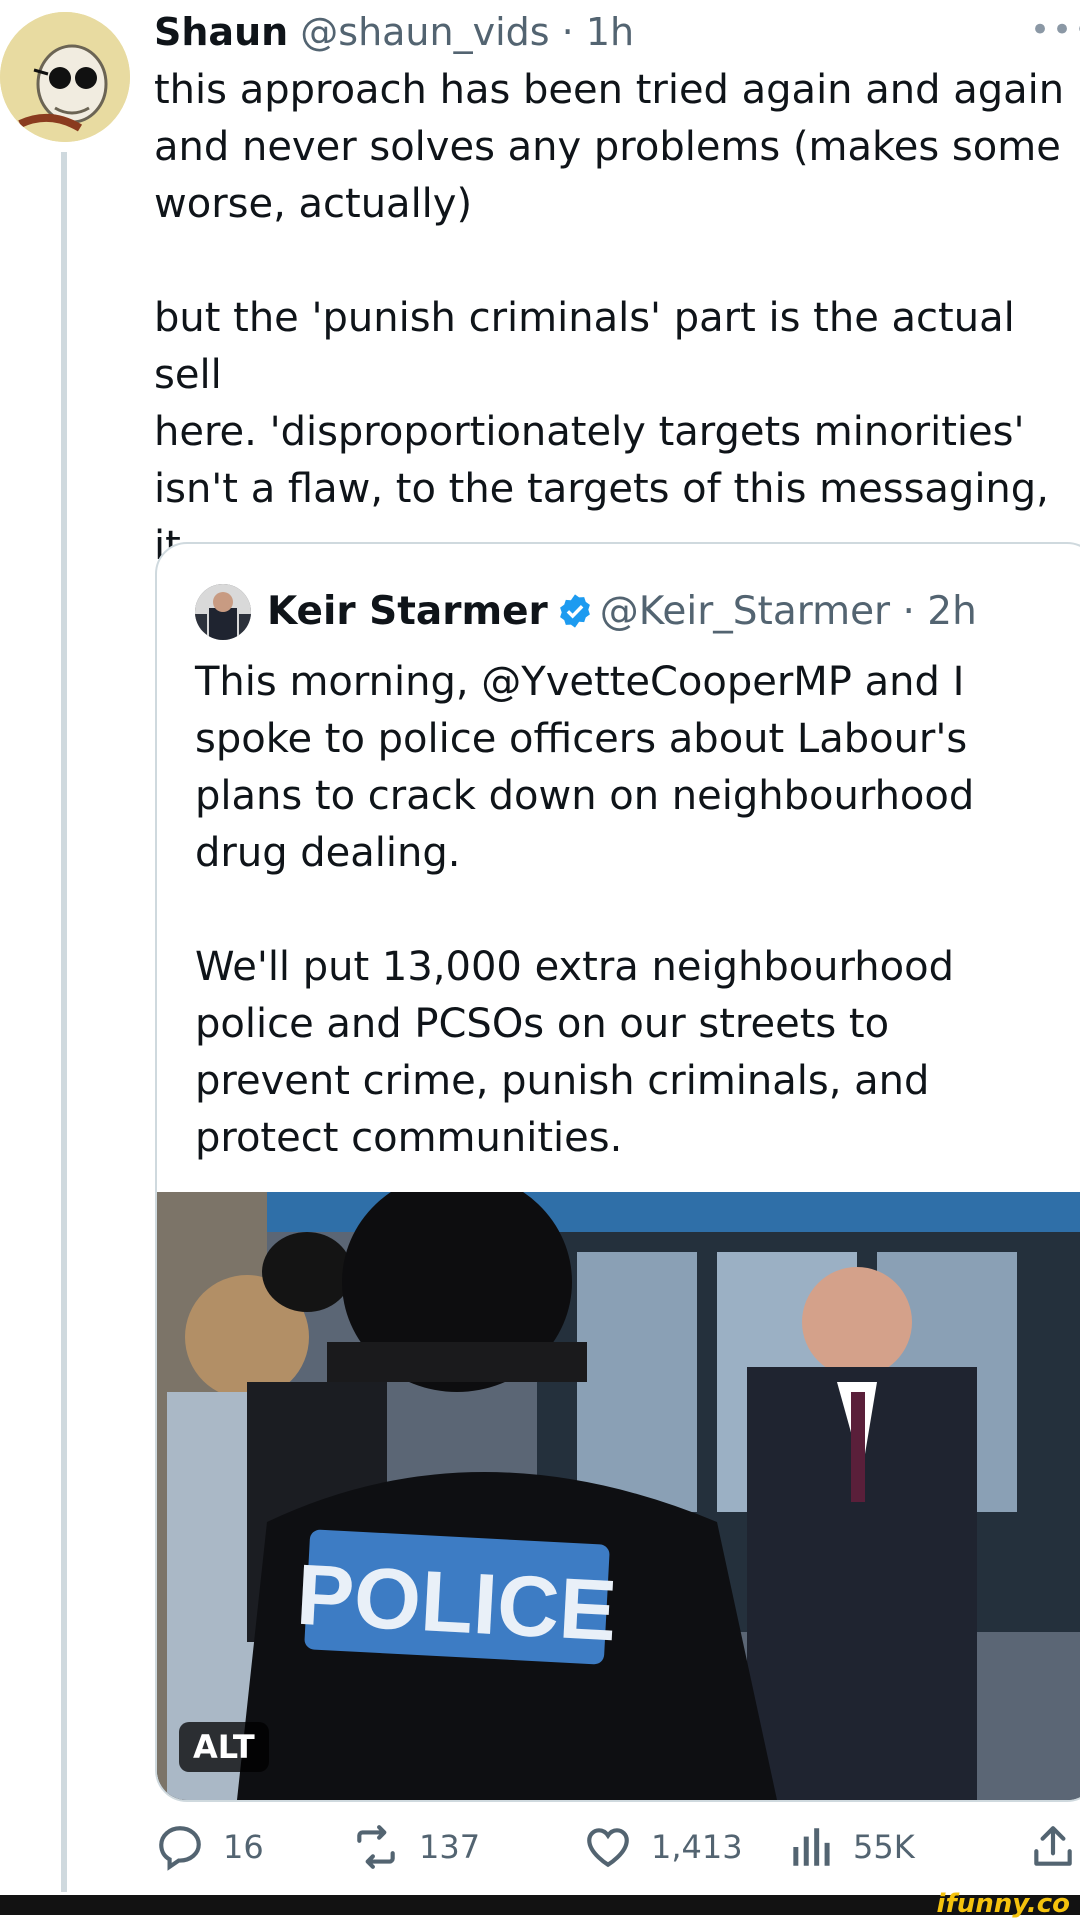  What do you see at coordinates (574, 611) in the screenshot?
I see `verified-badge-icon` at bounding box center [574, 611].